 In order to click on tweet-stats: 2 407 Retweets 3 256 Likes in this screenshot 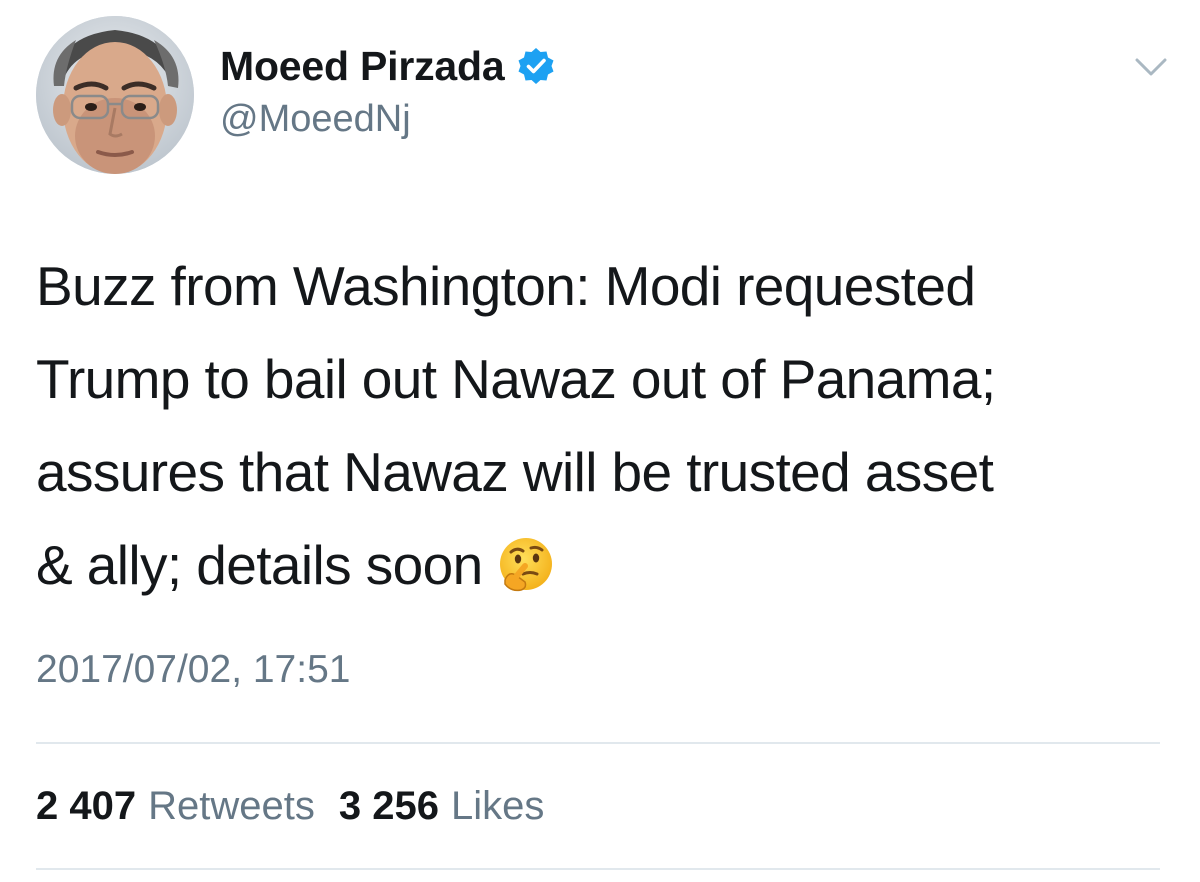, I will do `click(290, 806)`.